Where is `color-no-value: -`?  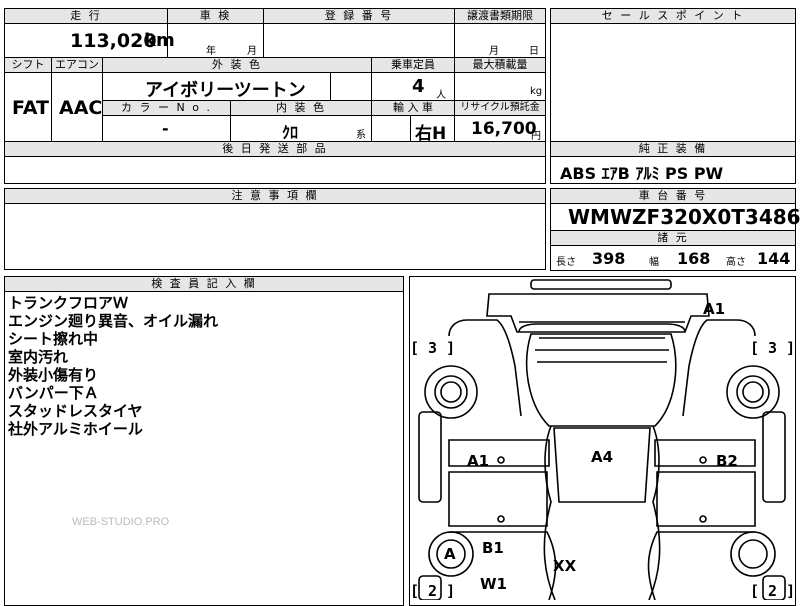
color-no-value: - is located at coordinates (165, 128).